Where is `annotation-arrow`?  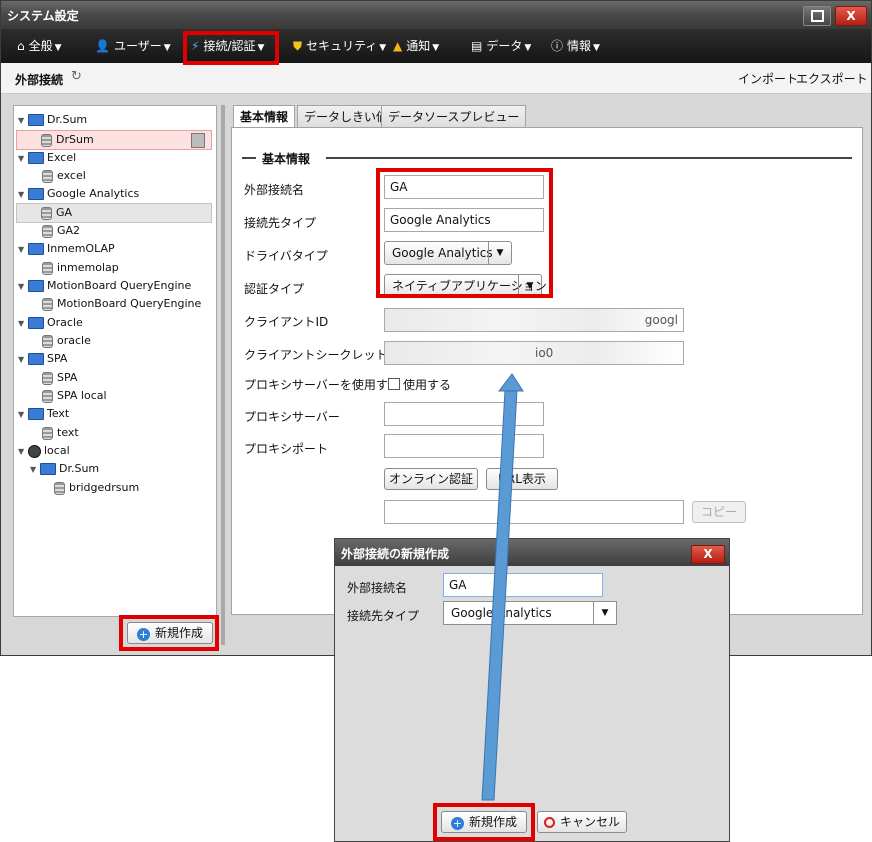
annotation-arrow is located at coordinates (502, 587).